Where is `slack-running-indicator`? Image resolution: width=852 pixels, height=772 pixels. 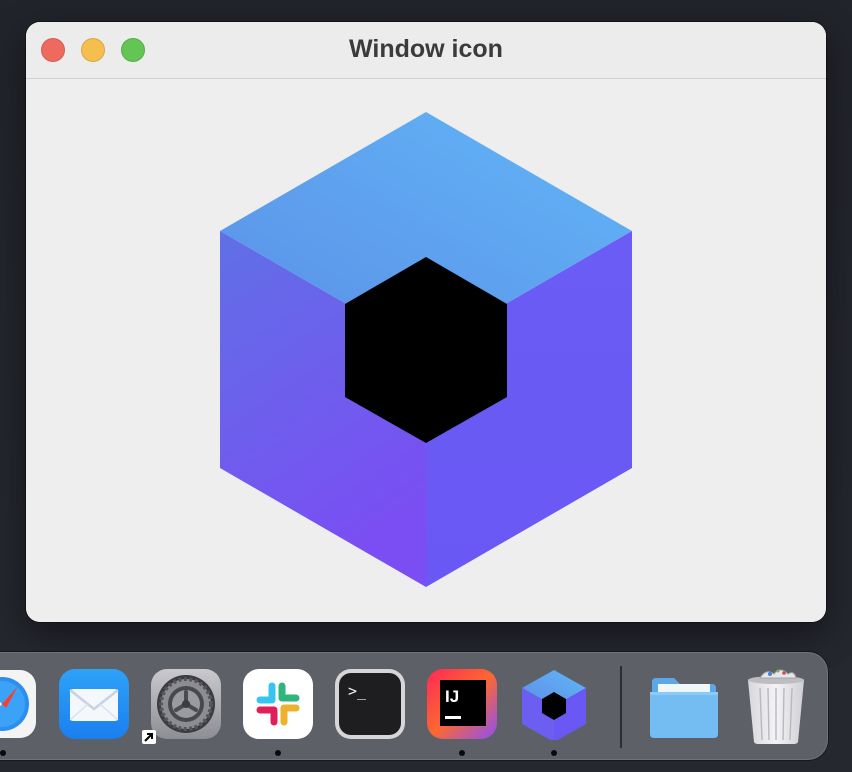 slack-running-indicator is located at coordinates (278, 753).